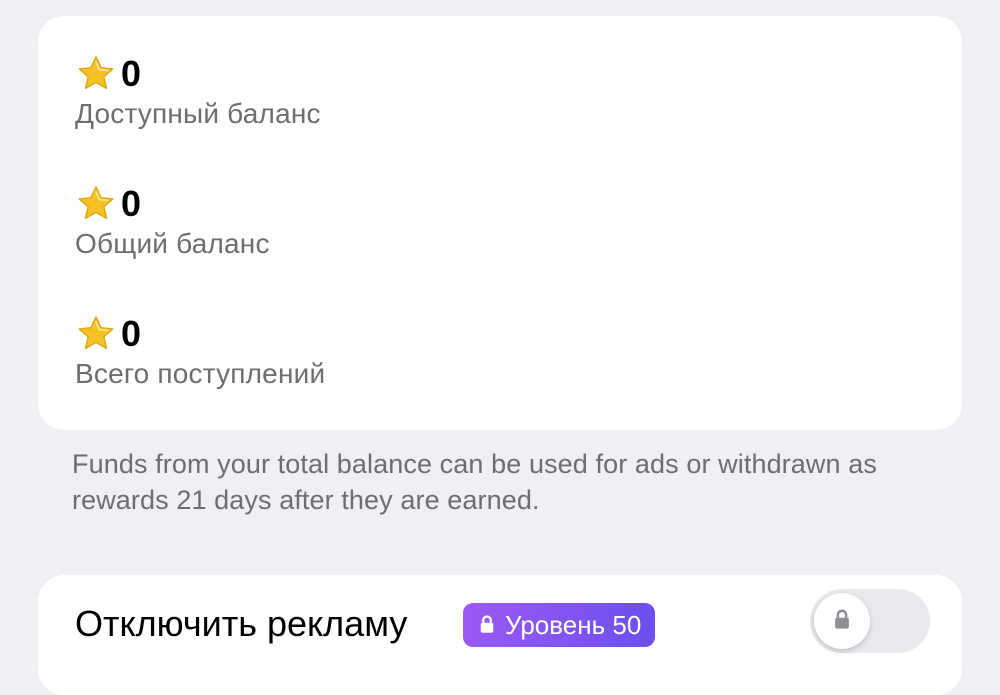  I want to click on available-balance: 0 Доступный баланс, so click(198, 90).